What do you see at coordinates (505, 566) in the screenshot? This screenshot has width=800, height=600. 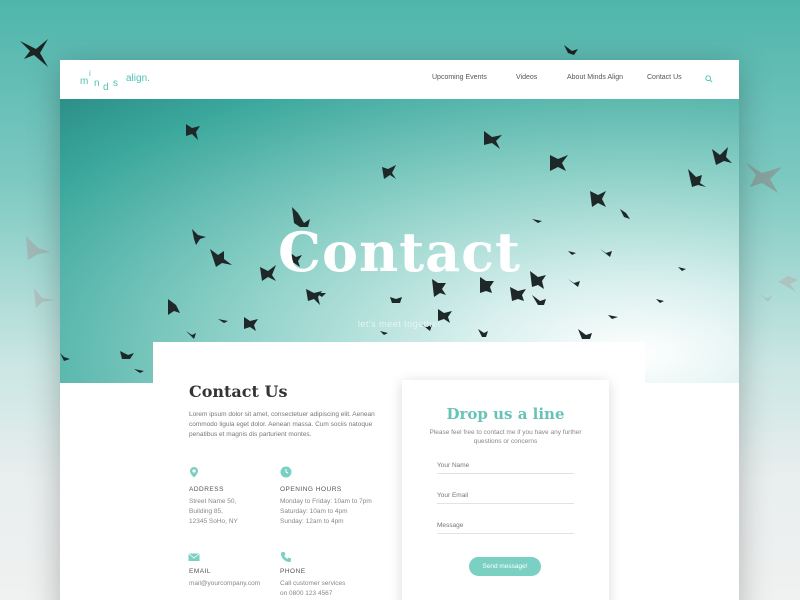 I see `send-message-button: Send message!` at bounding box center [505, 566].